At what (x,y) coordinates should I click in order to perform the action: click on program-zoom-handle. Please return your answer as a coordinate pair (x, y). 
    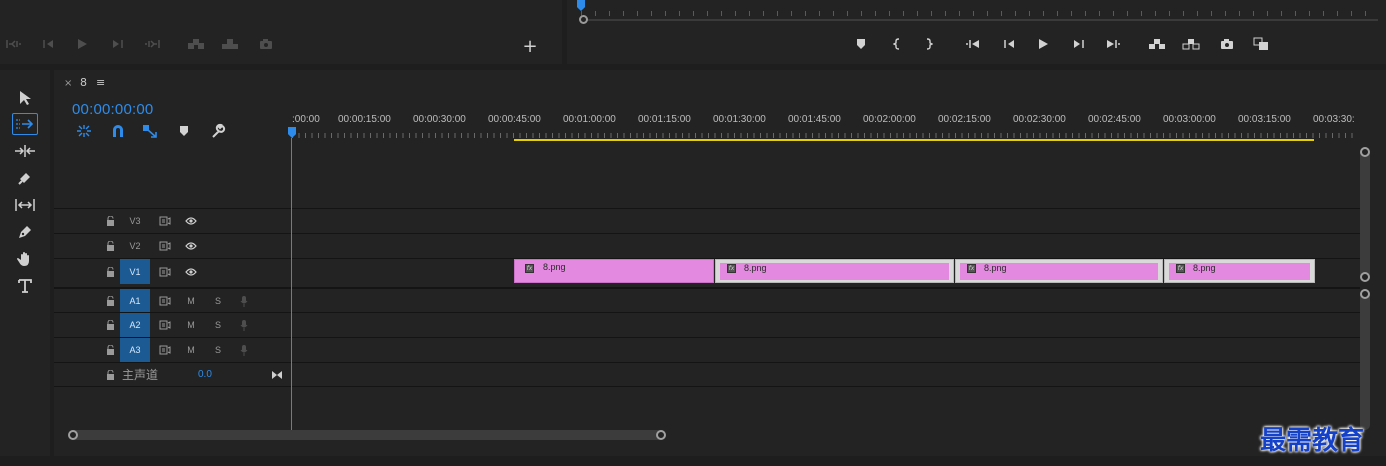
    Looking at the image, I should click on (583, 19).